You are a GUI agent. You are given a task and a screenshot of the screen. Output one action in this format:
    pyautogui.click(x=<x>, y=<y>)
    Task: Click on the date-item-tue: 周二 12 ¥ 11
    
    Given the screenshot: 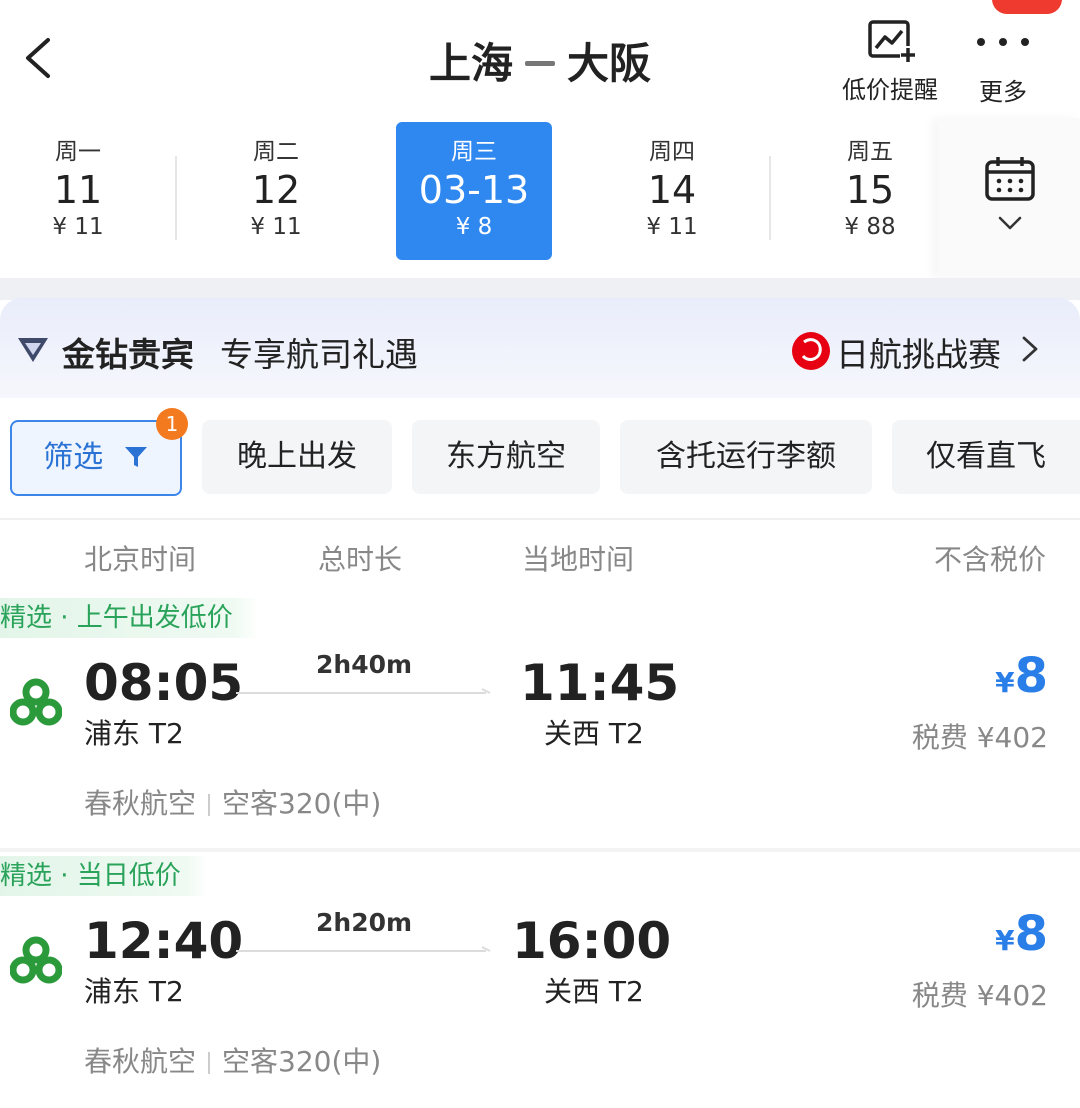 What is the action you would take?
    pyautogui.click(x=276, y=191)
    